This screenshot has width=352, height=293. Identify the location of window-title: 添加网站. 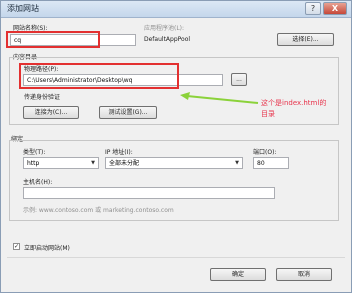
(23, 8).